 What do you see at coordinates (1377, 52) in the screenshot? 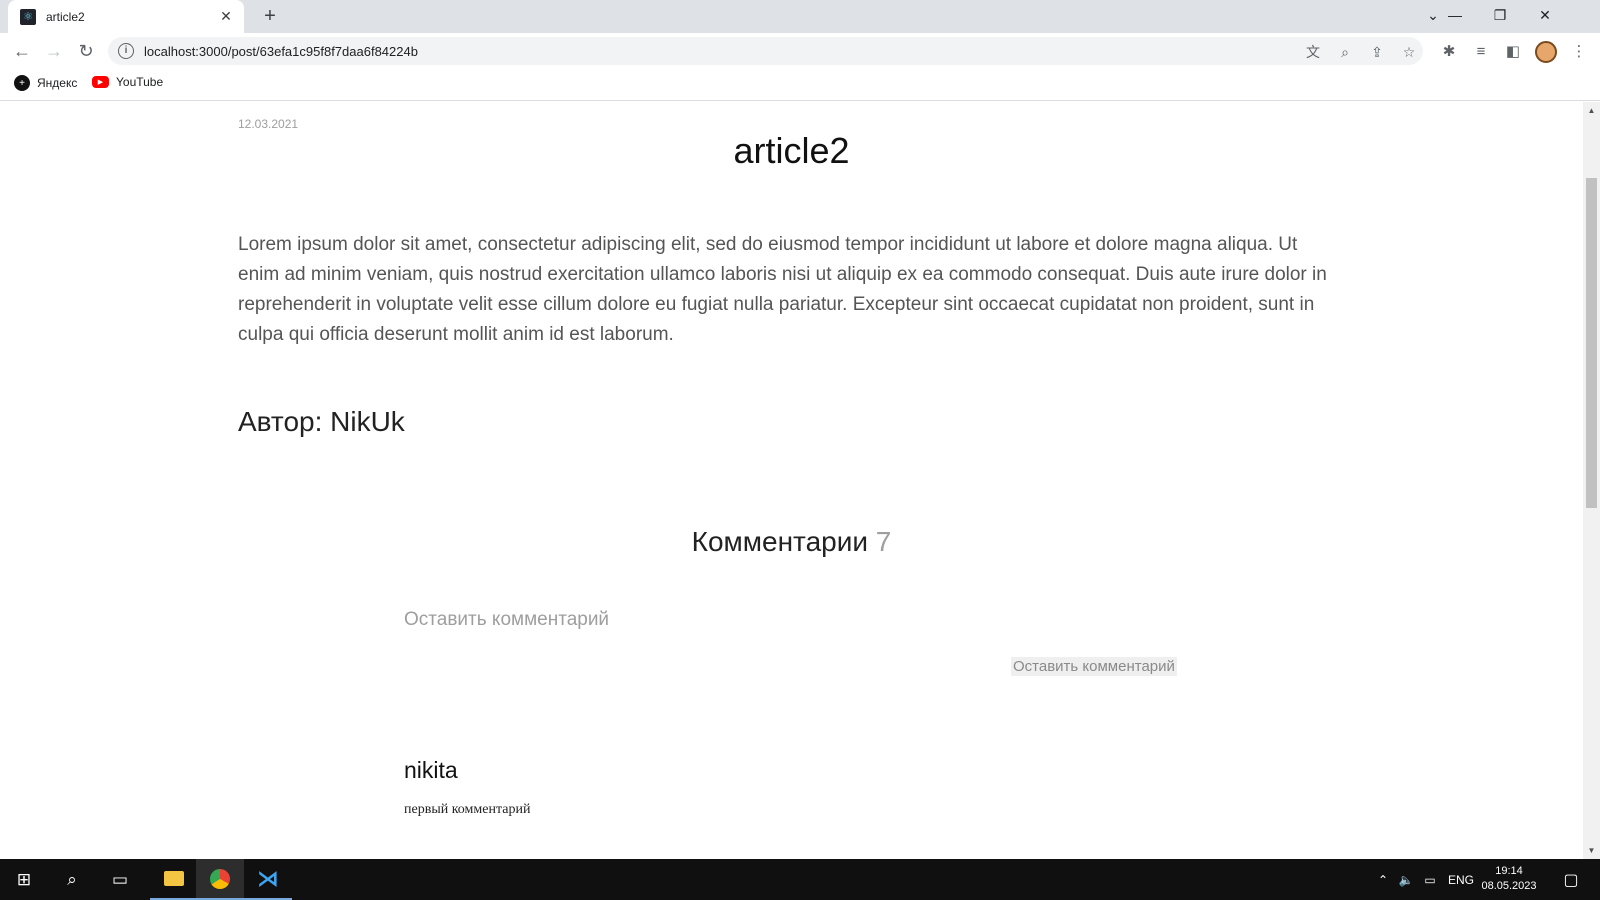
I see `share-icon: ⇪` at bounding box center [1377, 52].